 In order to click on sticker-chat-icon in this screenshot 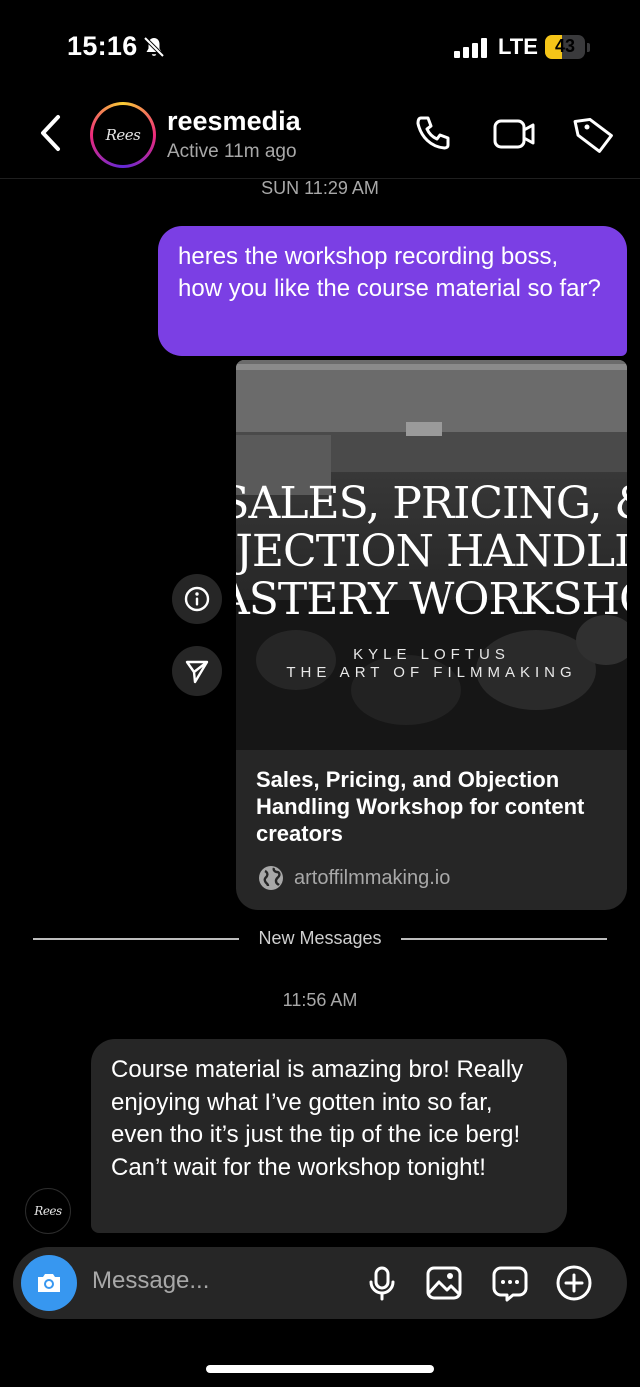, I will do `click(510, 1283)`.